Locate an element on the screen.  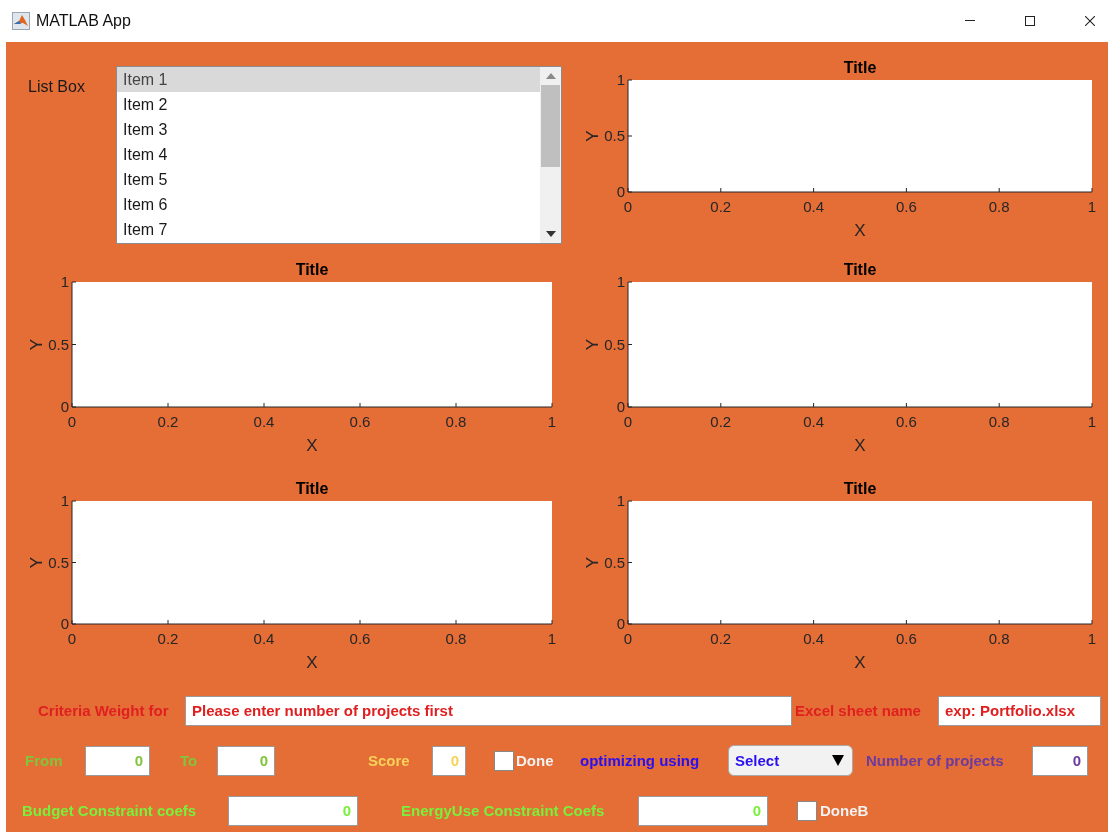
close-icon is located at coordinates (1090, 21).